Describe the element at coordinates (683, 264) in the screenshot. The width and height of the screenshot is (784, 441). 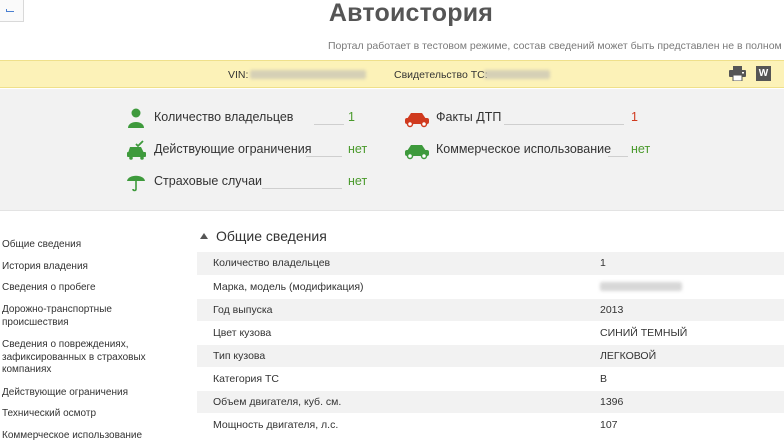
I see `row-value: 1` at that location.